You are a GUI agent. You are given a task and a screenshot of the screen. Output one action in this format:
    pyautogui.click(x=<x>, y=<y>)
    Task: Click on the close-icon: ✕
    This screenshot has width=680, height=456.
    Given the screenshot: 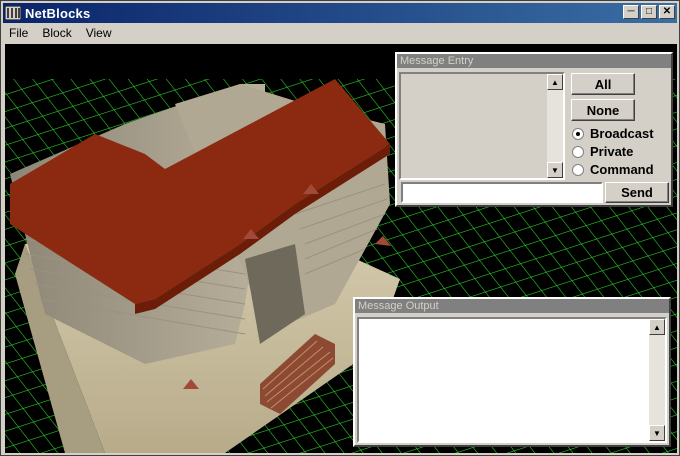 What is the action you would take?
    pyautogui.click(x=667, y=11)
    